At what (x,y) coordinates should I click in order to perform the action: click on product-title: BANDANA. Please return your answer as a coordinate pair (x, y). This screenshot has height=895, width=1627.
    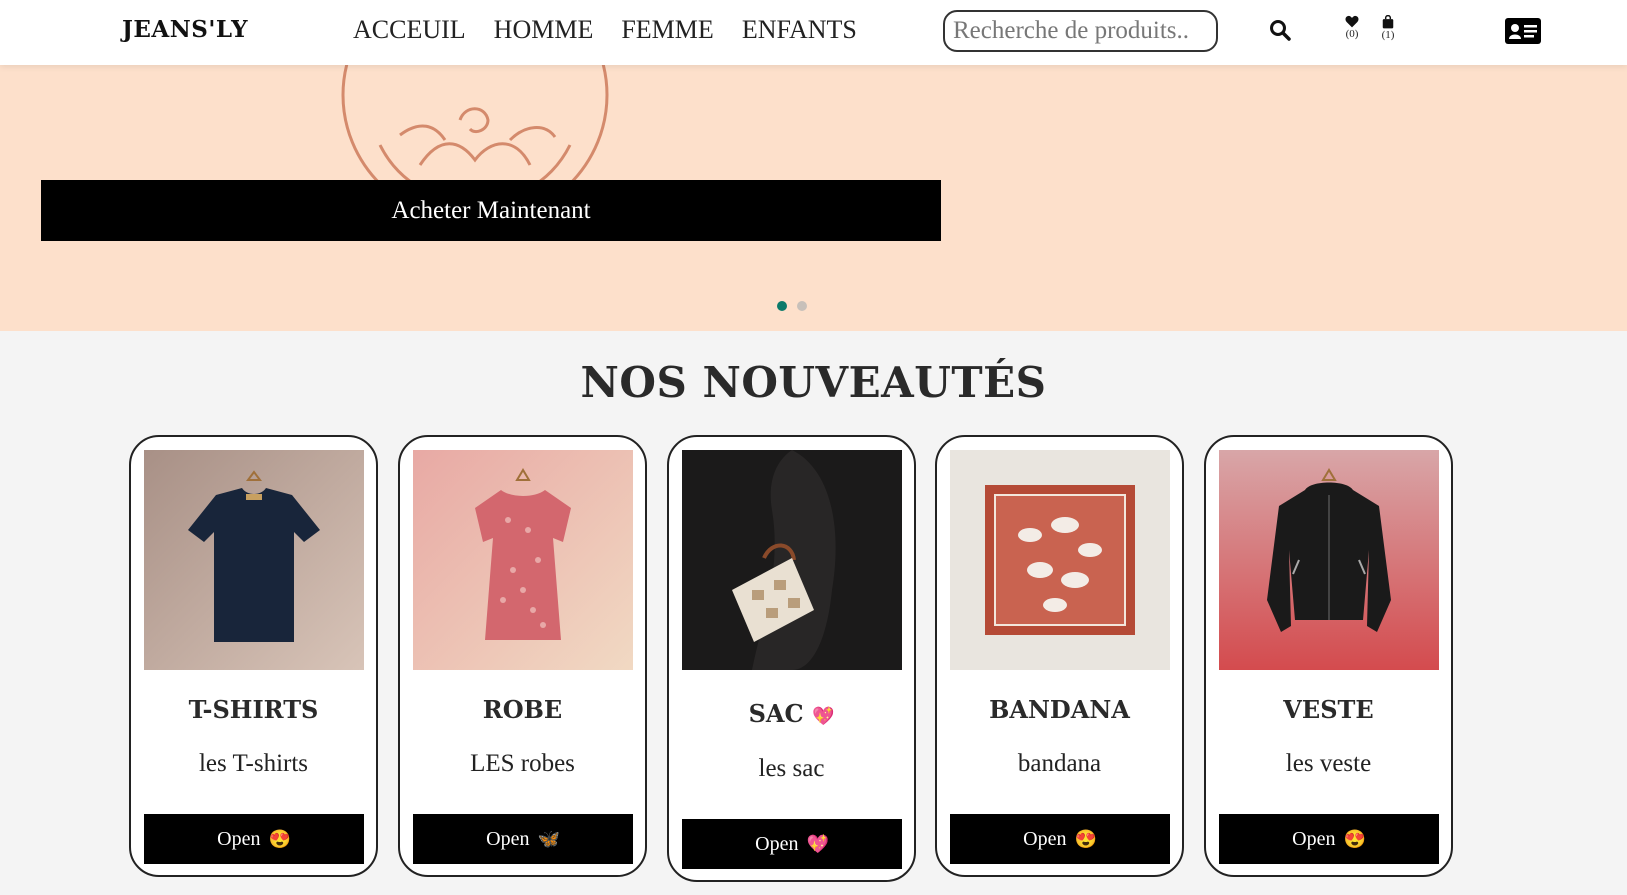
    Looking at the image, I should click on (1059, 709).